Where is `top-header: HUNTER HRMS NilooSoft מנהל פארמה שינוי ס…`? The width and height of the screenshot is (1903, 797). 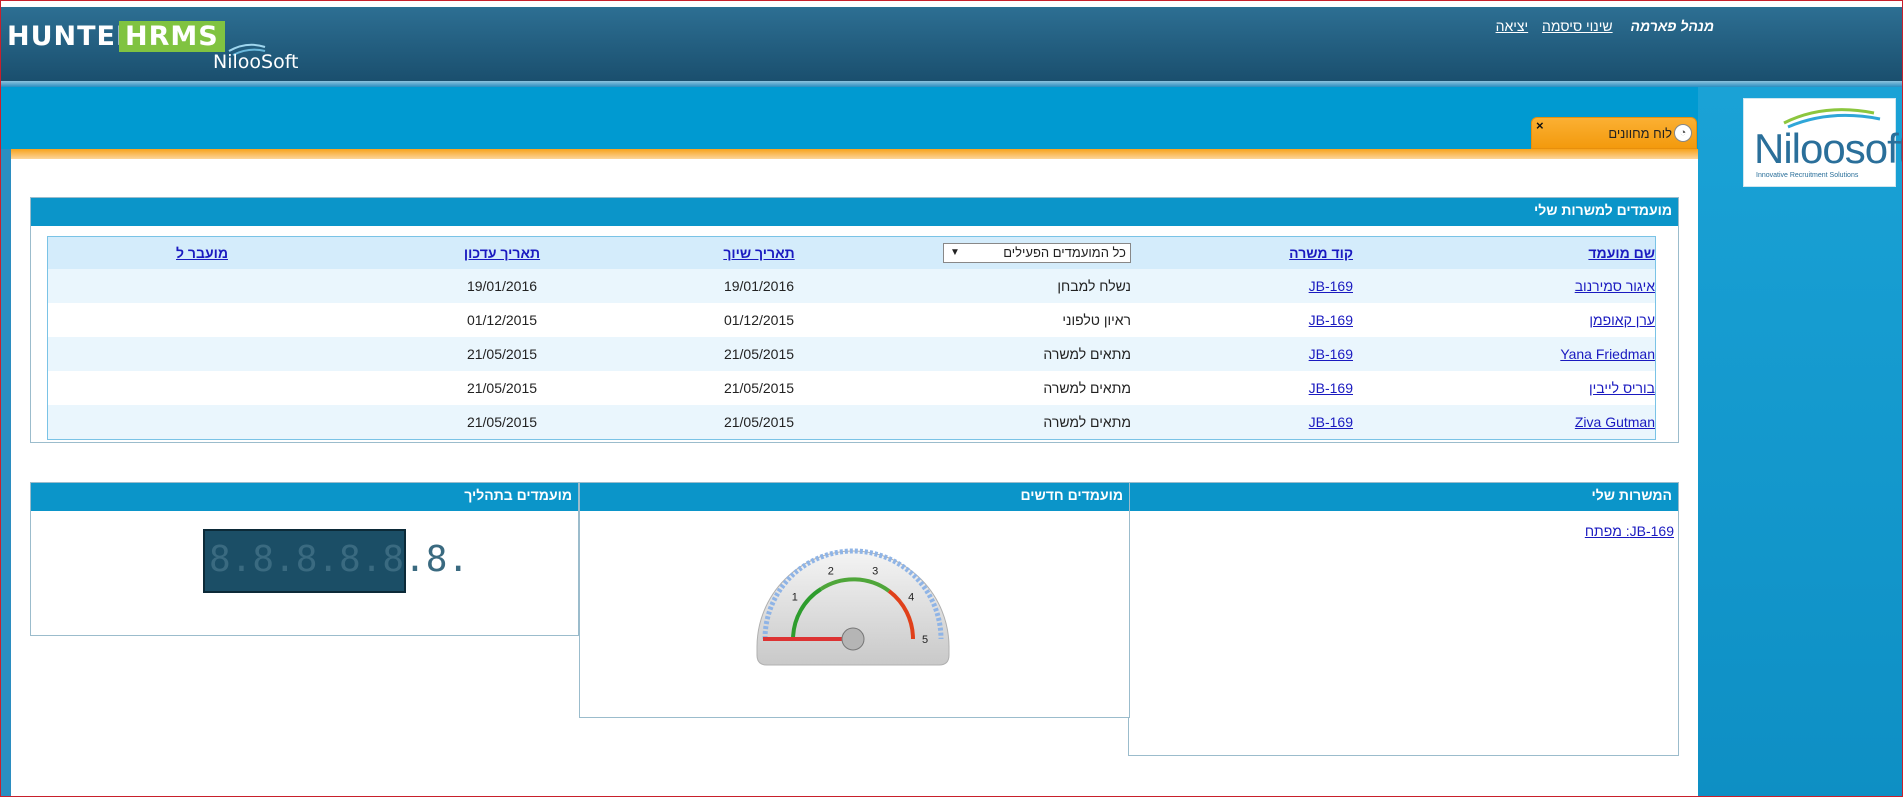
top-header: HUNTER HRMS NilooSoft מנהל פארמה שינוי ס… is located at coordinates (951, 44).